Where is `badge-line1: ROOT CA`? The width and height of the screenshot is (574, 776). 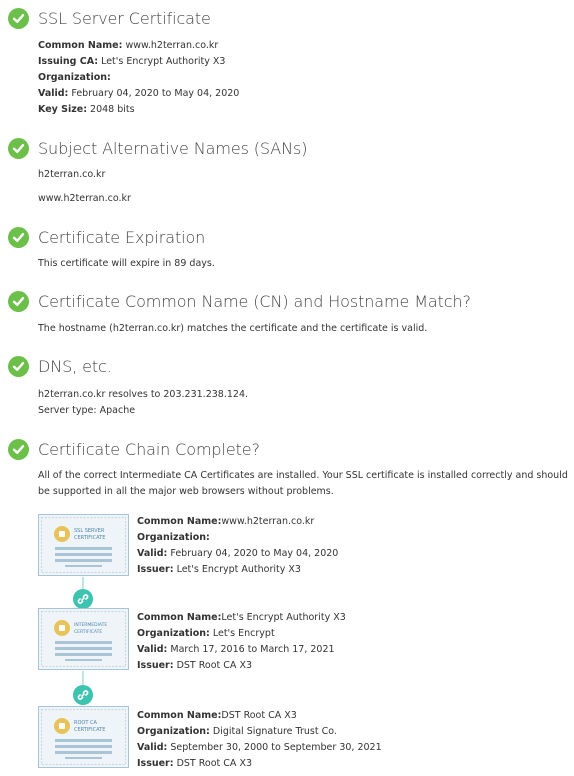
badge-line1: ROOT CA is located at coordinates (85, 723).